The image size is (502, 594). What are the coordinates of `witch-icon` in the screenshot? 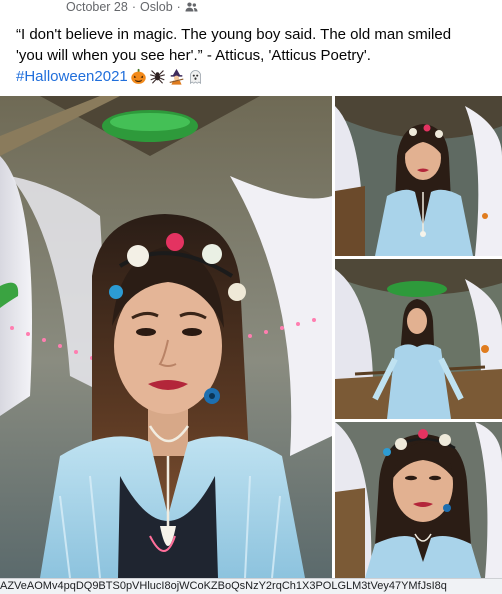 It's located at (176, 76).